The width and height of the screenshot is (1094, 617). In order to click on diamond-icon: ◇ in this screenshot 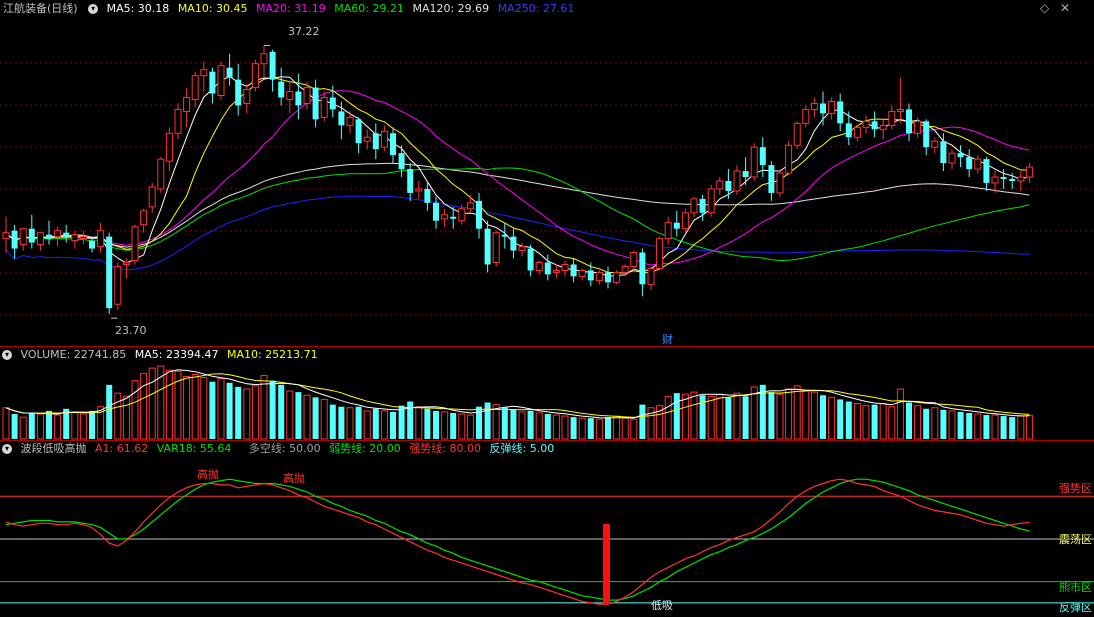, I will do `click(1044, 8)`.